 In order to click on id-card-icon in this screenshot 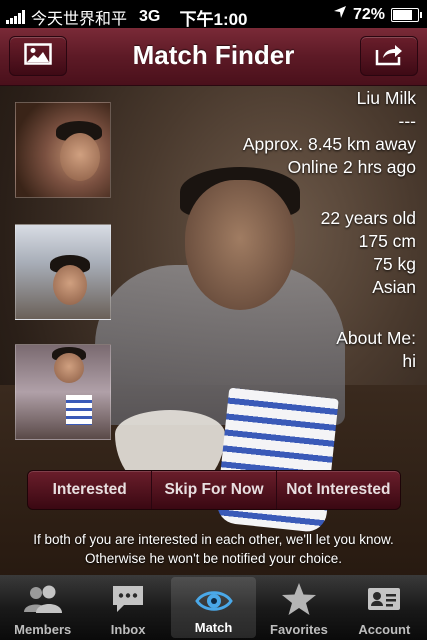, I will do `click(384, 599)`.